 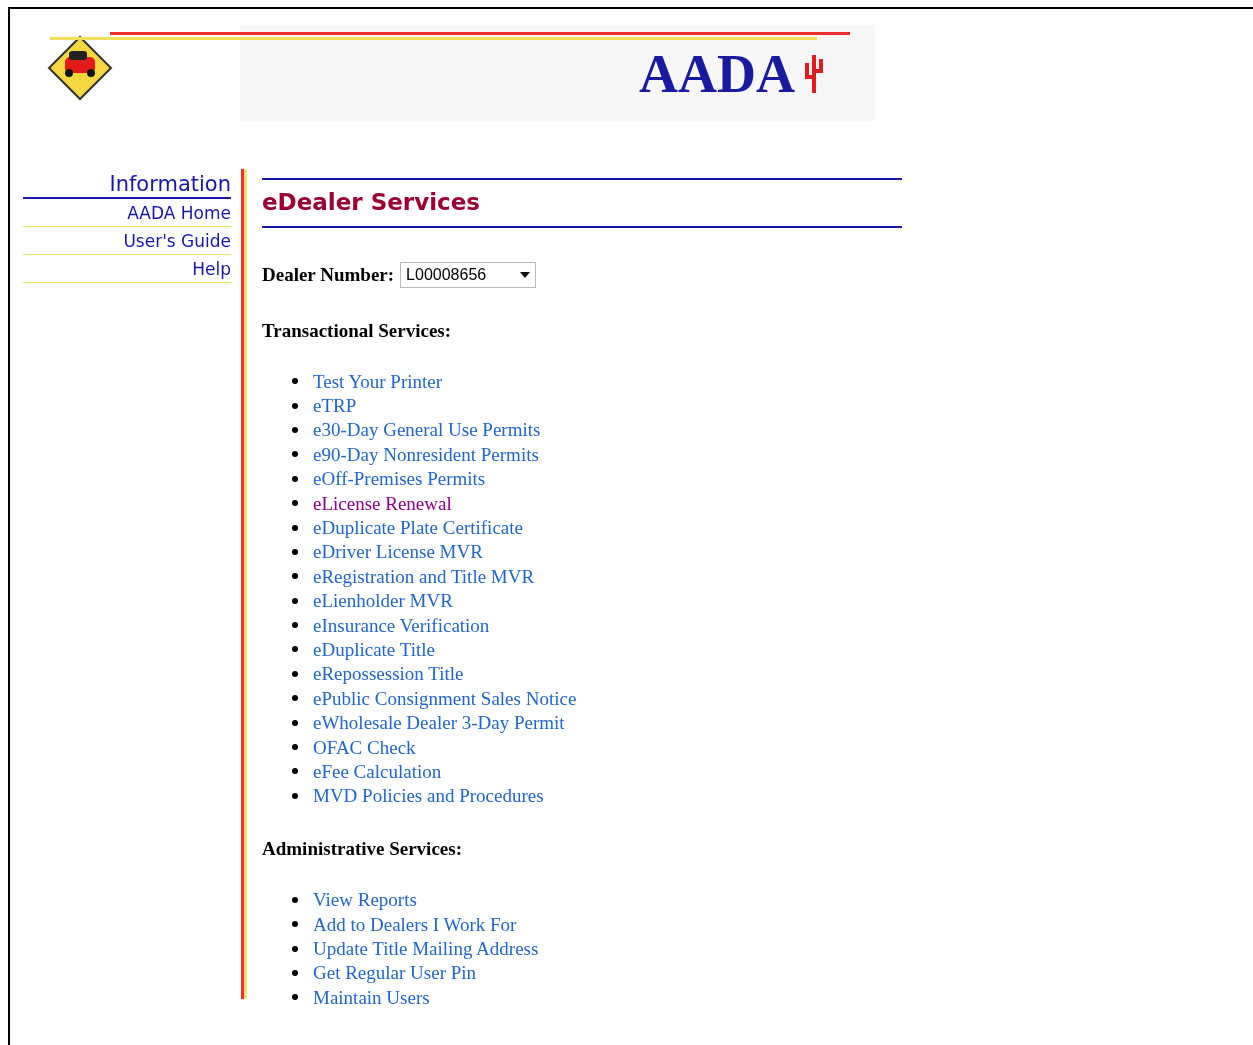 I want to click on service-link: ePublic Consignment Sales Notice, so click(x=445, y=698).